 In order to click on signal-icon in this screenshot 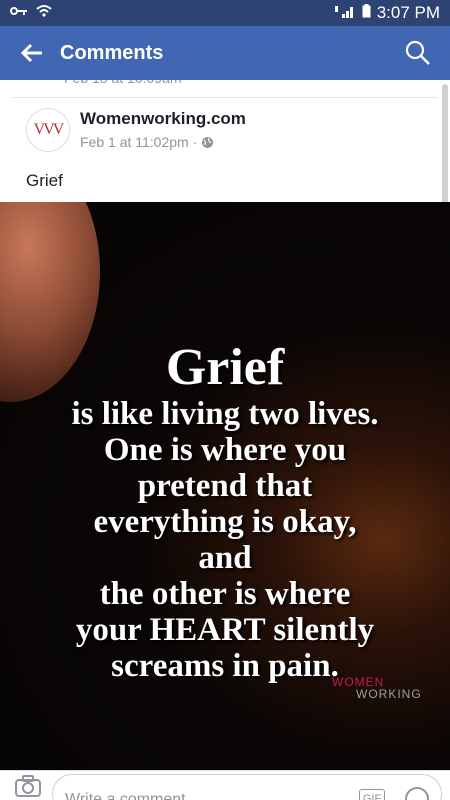, I will do `click(345, 13)`.